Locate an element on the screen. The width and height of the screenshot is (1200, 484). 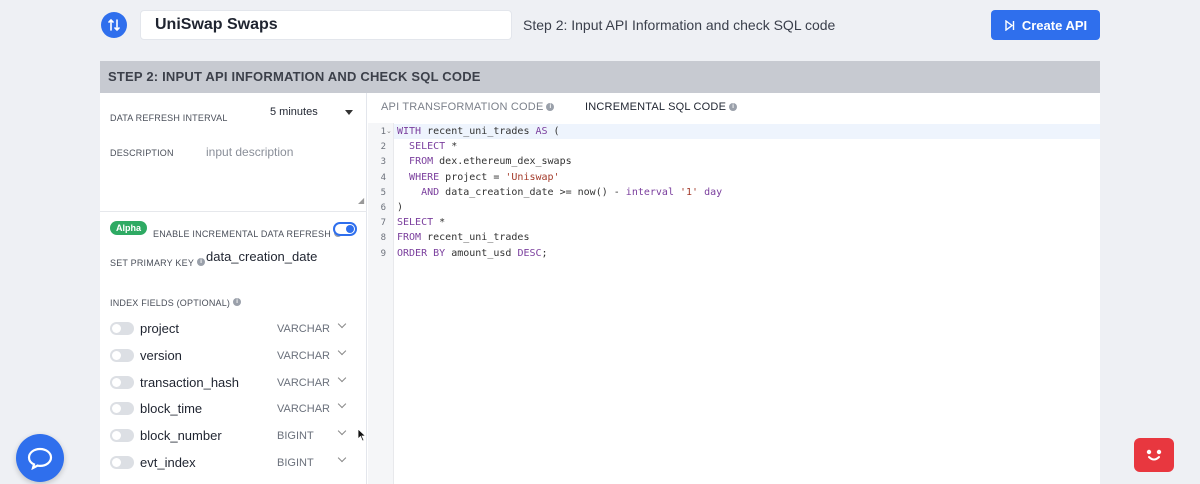
tab-api-transformation-label: API TRANSFORMATION CODE is located at coordinates (462, 107).